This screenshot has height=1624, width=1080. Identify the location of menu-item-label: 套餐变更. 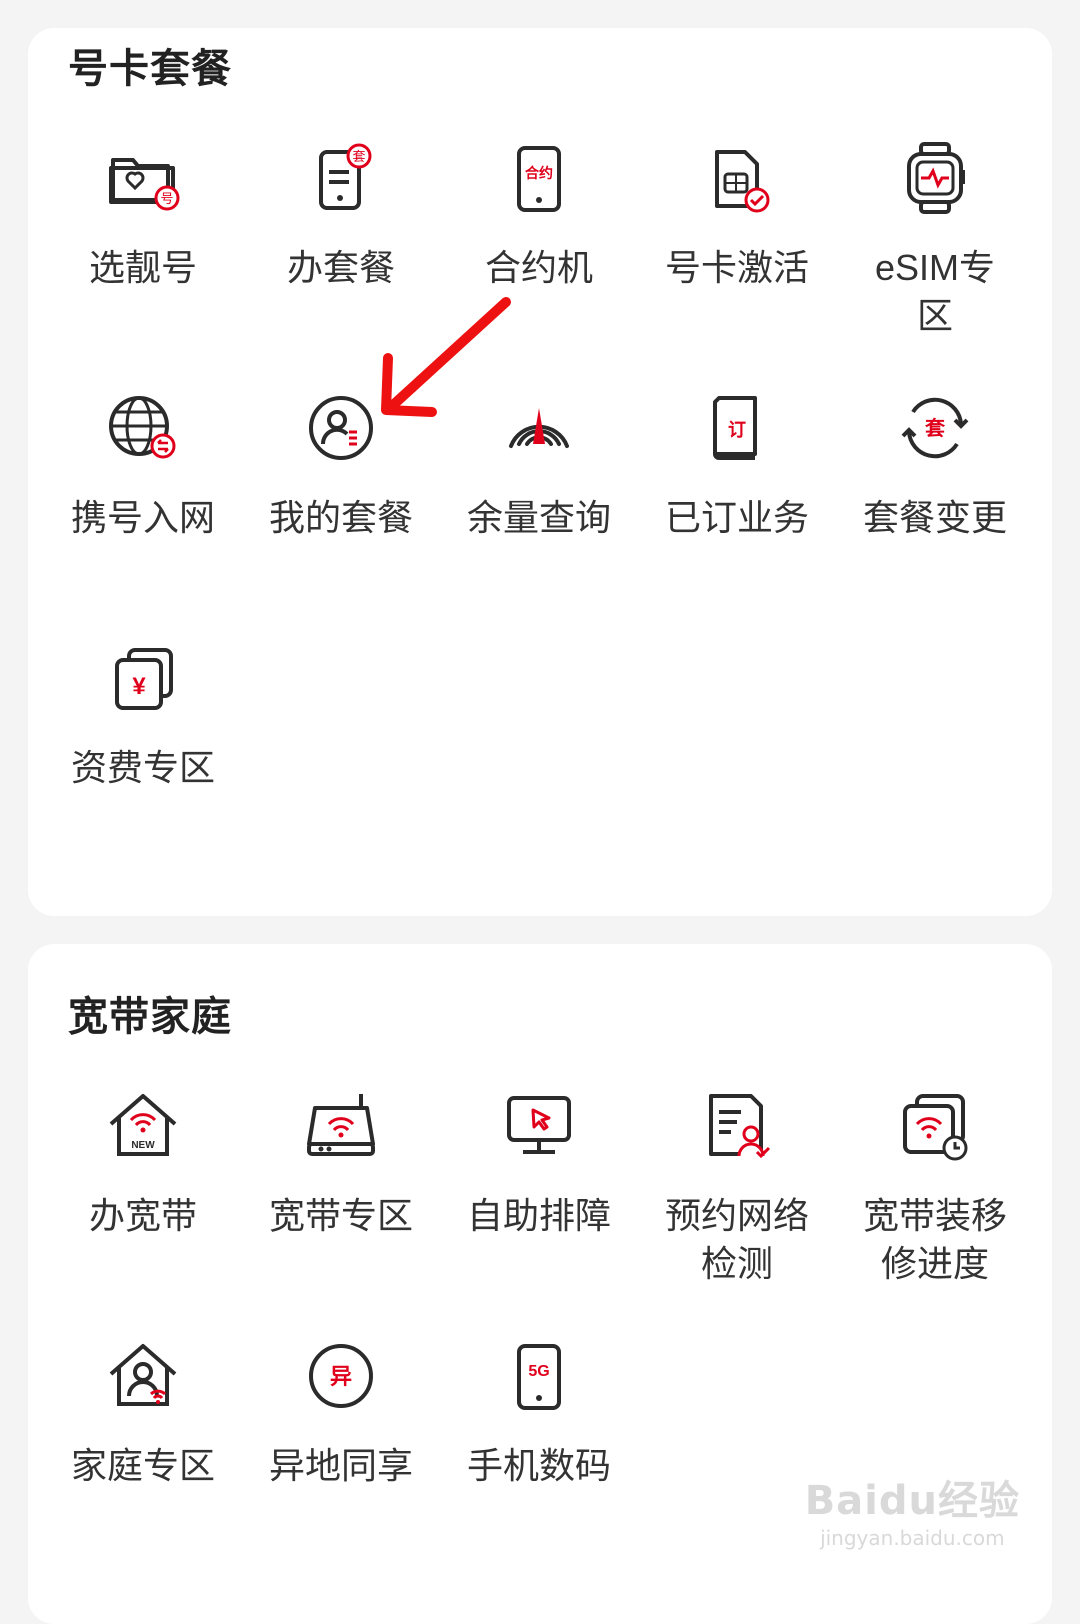
(934, 517).